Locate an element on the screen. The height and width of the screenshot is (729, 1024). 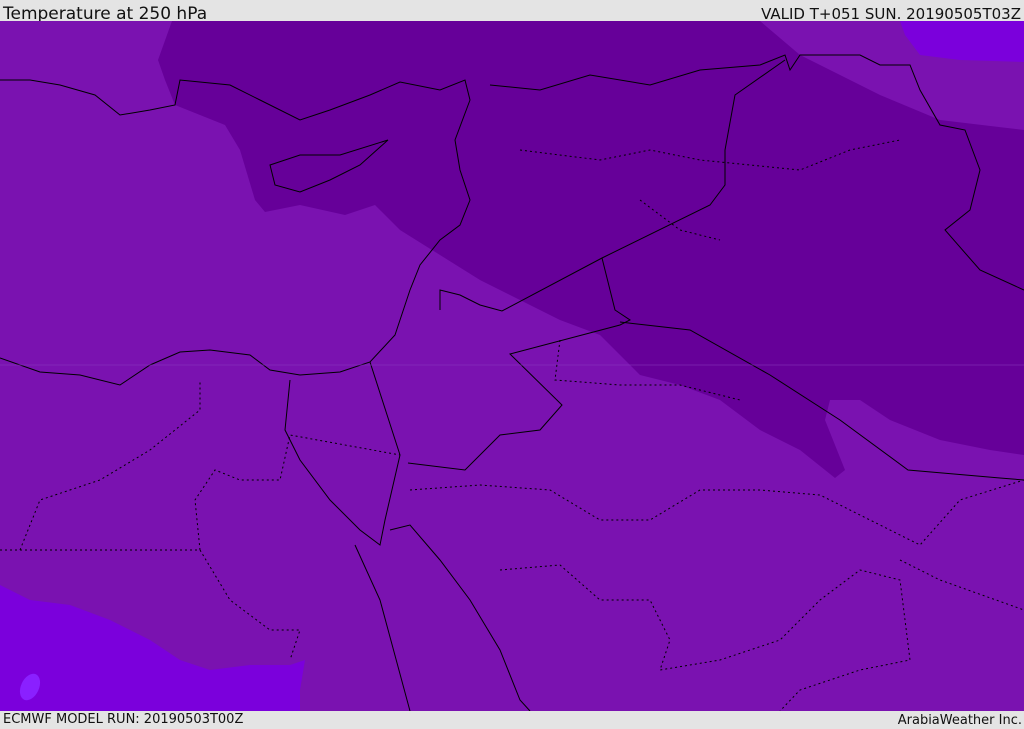
model-run: ECMWF MODEL RUN: 20190503T00Z is located at coordinates (123, 719).